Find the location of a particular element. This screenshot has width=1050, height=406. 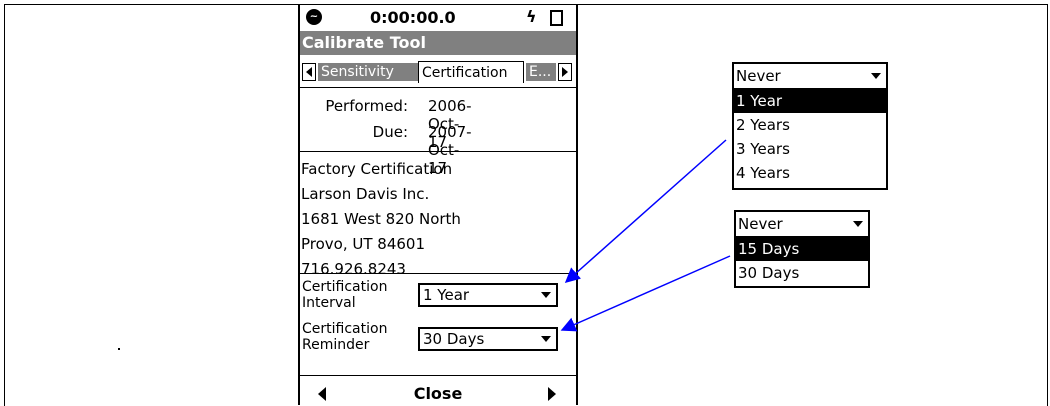

interval-callout-arrow is located at coordinates (645, 211).